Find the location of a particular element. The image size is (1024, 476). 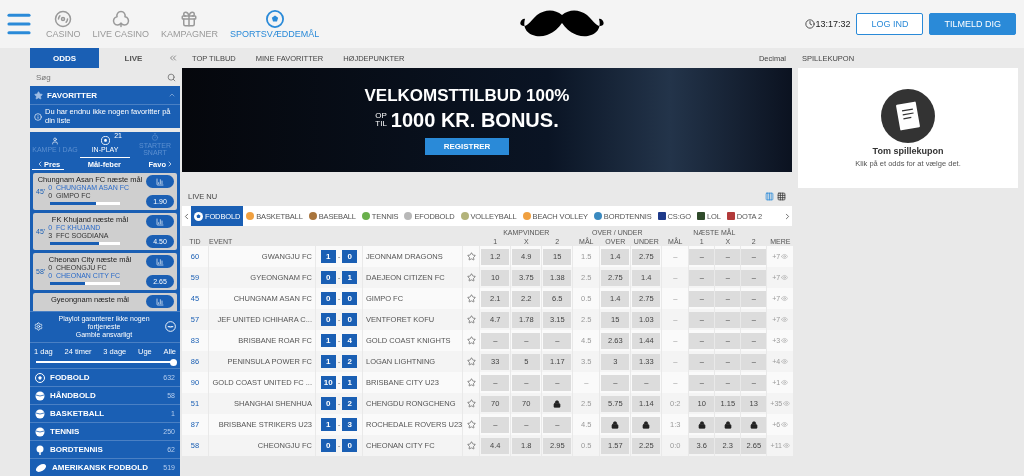

paddle-icon is located at coordinates (40, 449).